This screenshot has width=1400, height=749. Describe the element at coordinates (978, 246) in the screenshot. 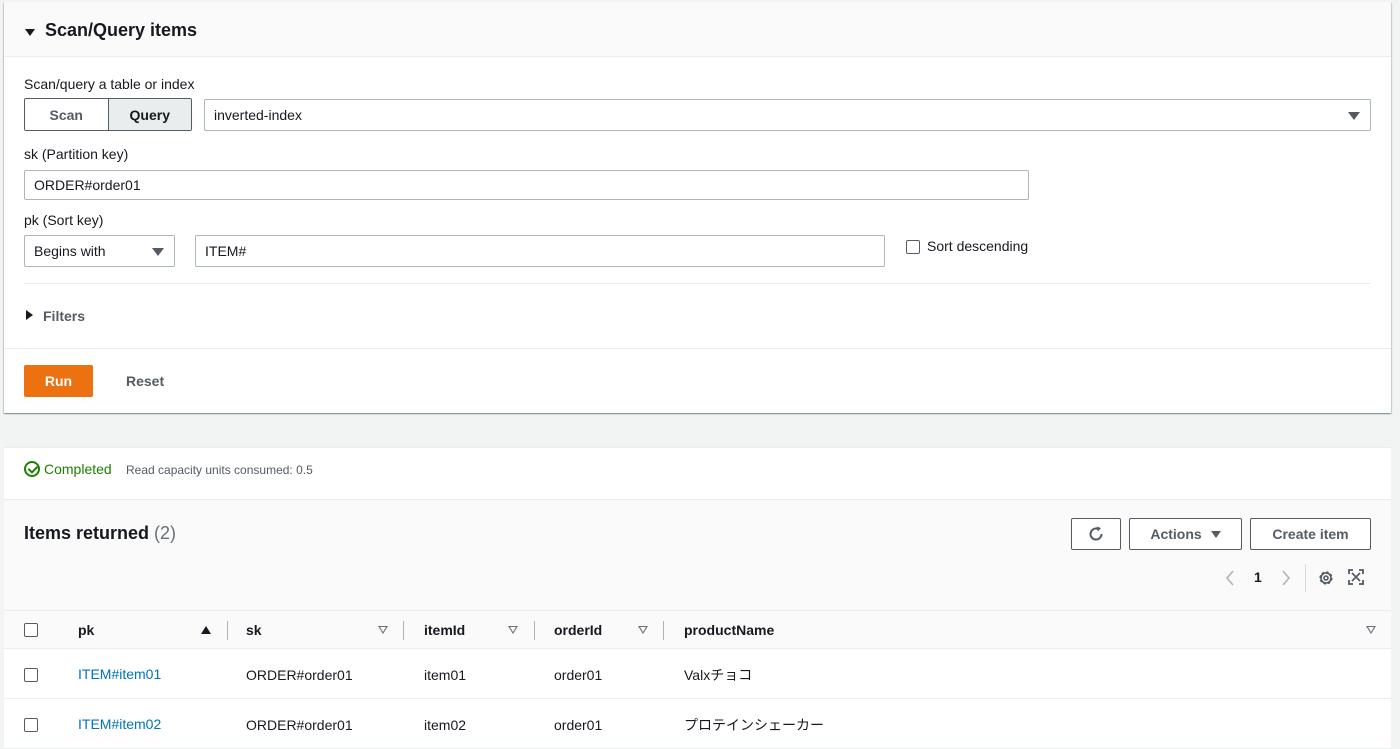

I see `sort-descending-label: Sort descending` at that location.